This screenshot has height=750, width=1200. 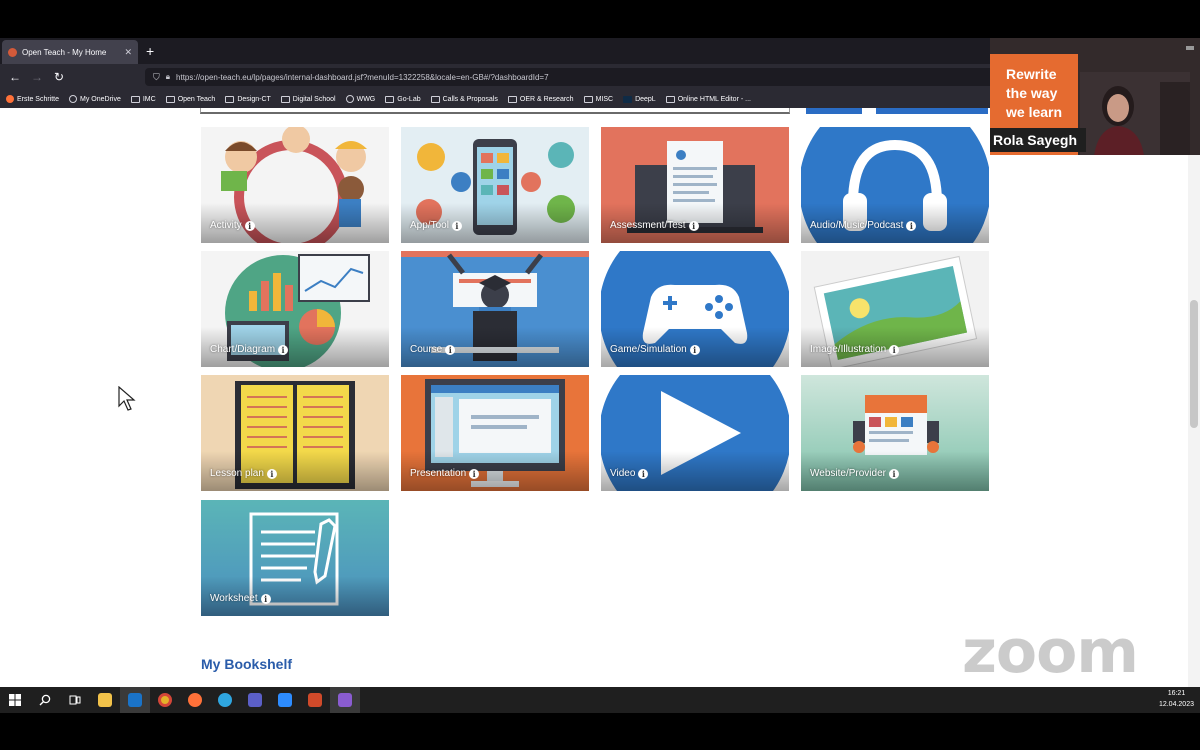 I want to click on bookmark-label: IMC, so click(x=149, y=99).